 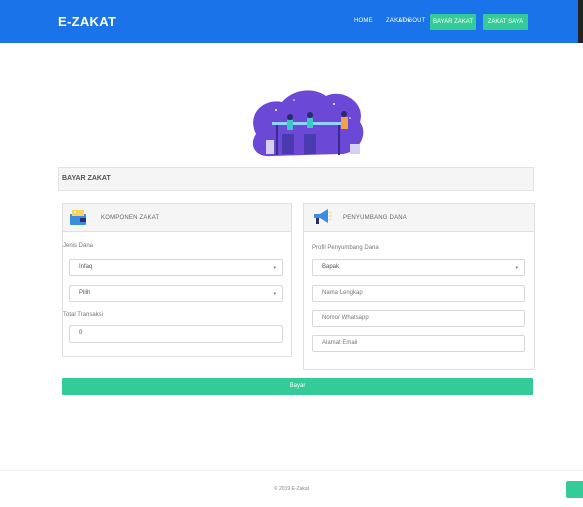 I want to click on brand-logo: E-ZAKAT, so click(x=87, y=21).